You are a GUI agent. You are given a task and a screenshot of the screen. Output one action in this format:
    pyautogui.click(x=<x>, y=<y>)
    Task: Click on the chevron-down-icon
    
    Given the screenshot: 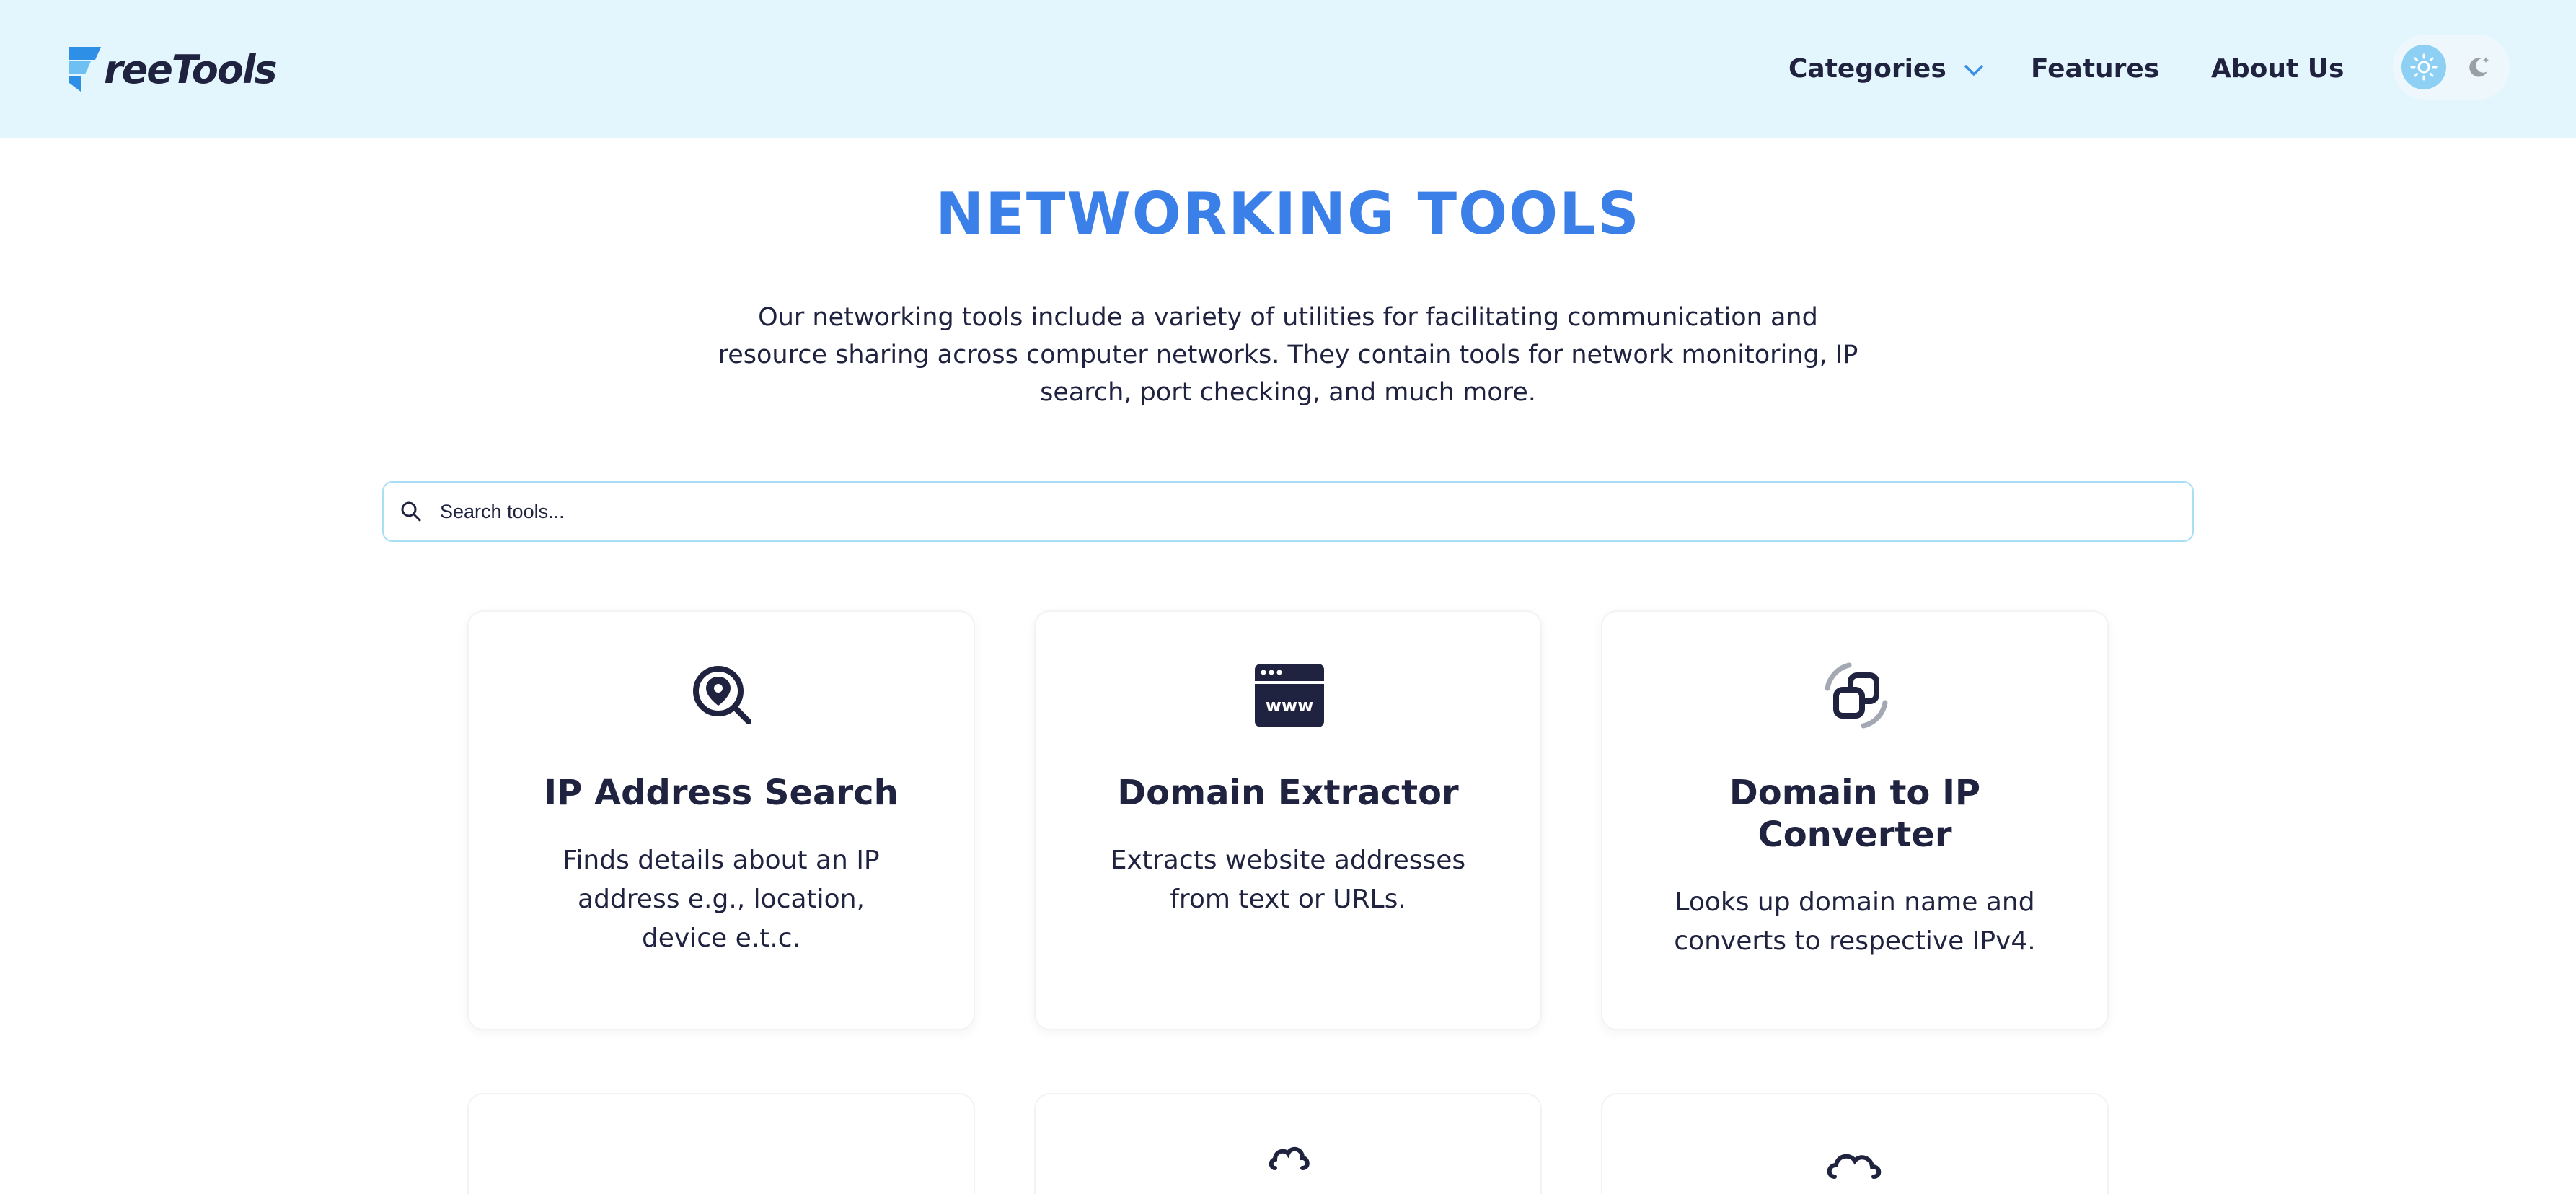 What is the action you would take?
    pyautogui.click(x=1973, y=70)
    